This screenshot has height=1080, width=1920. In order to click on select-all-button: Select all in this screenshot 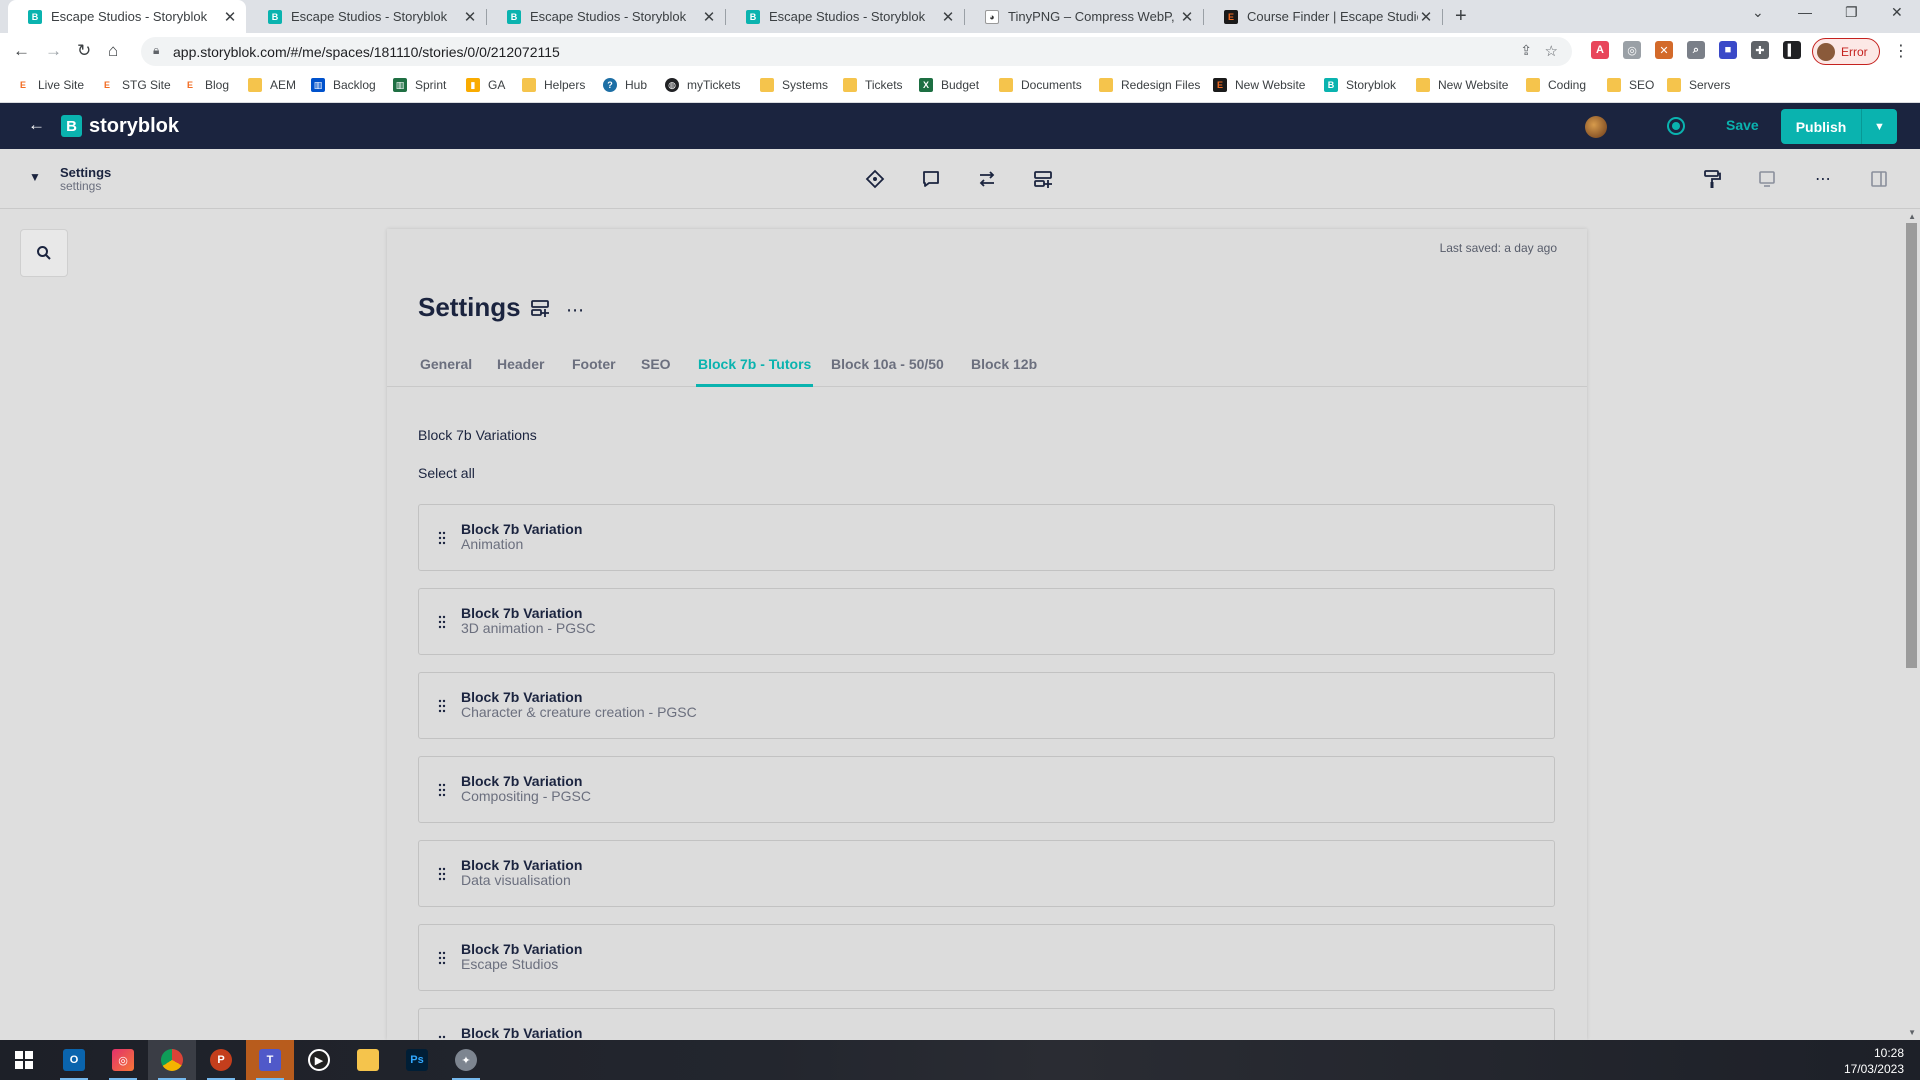, I will do `click(446, 473)`.